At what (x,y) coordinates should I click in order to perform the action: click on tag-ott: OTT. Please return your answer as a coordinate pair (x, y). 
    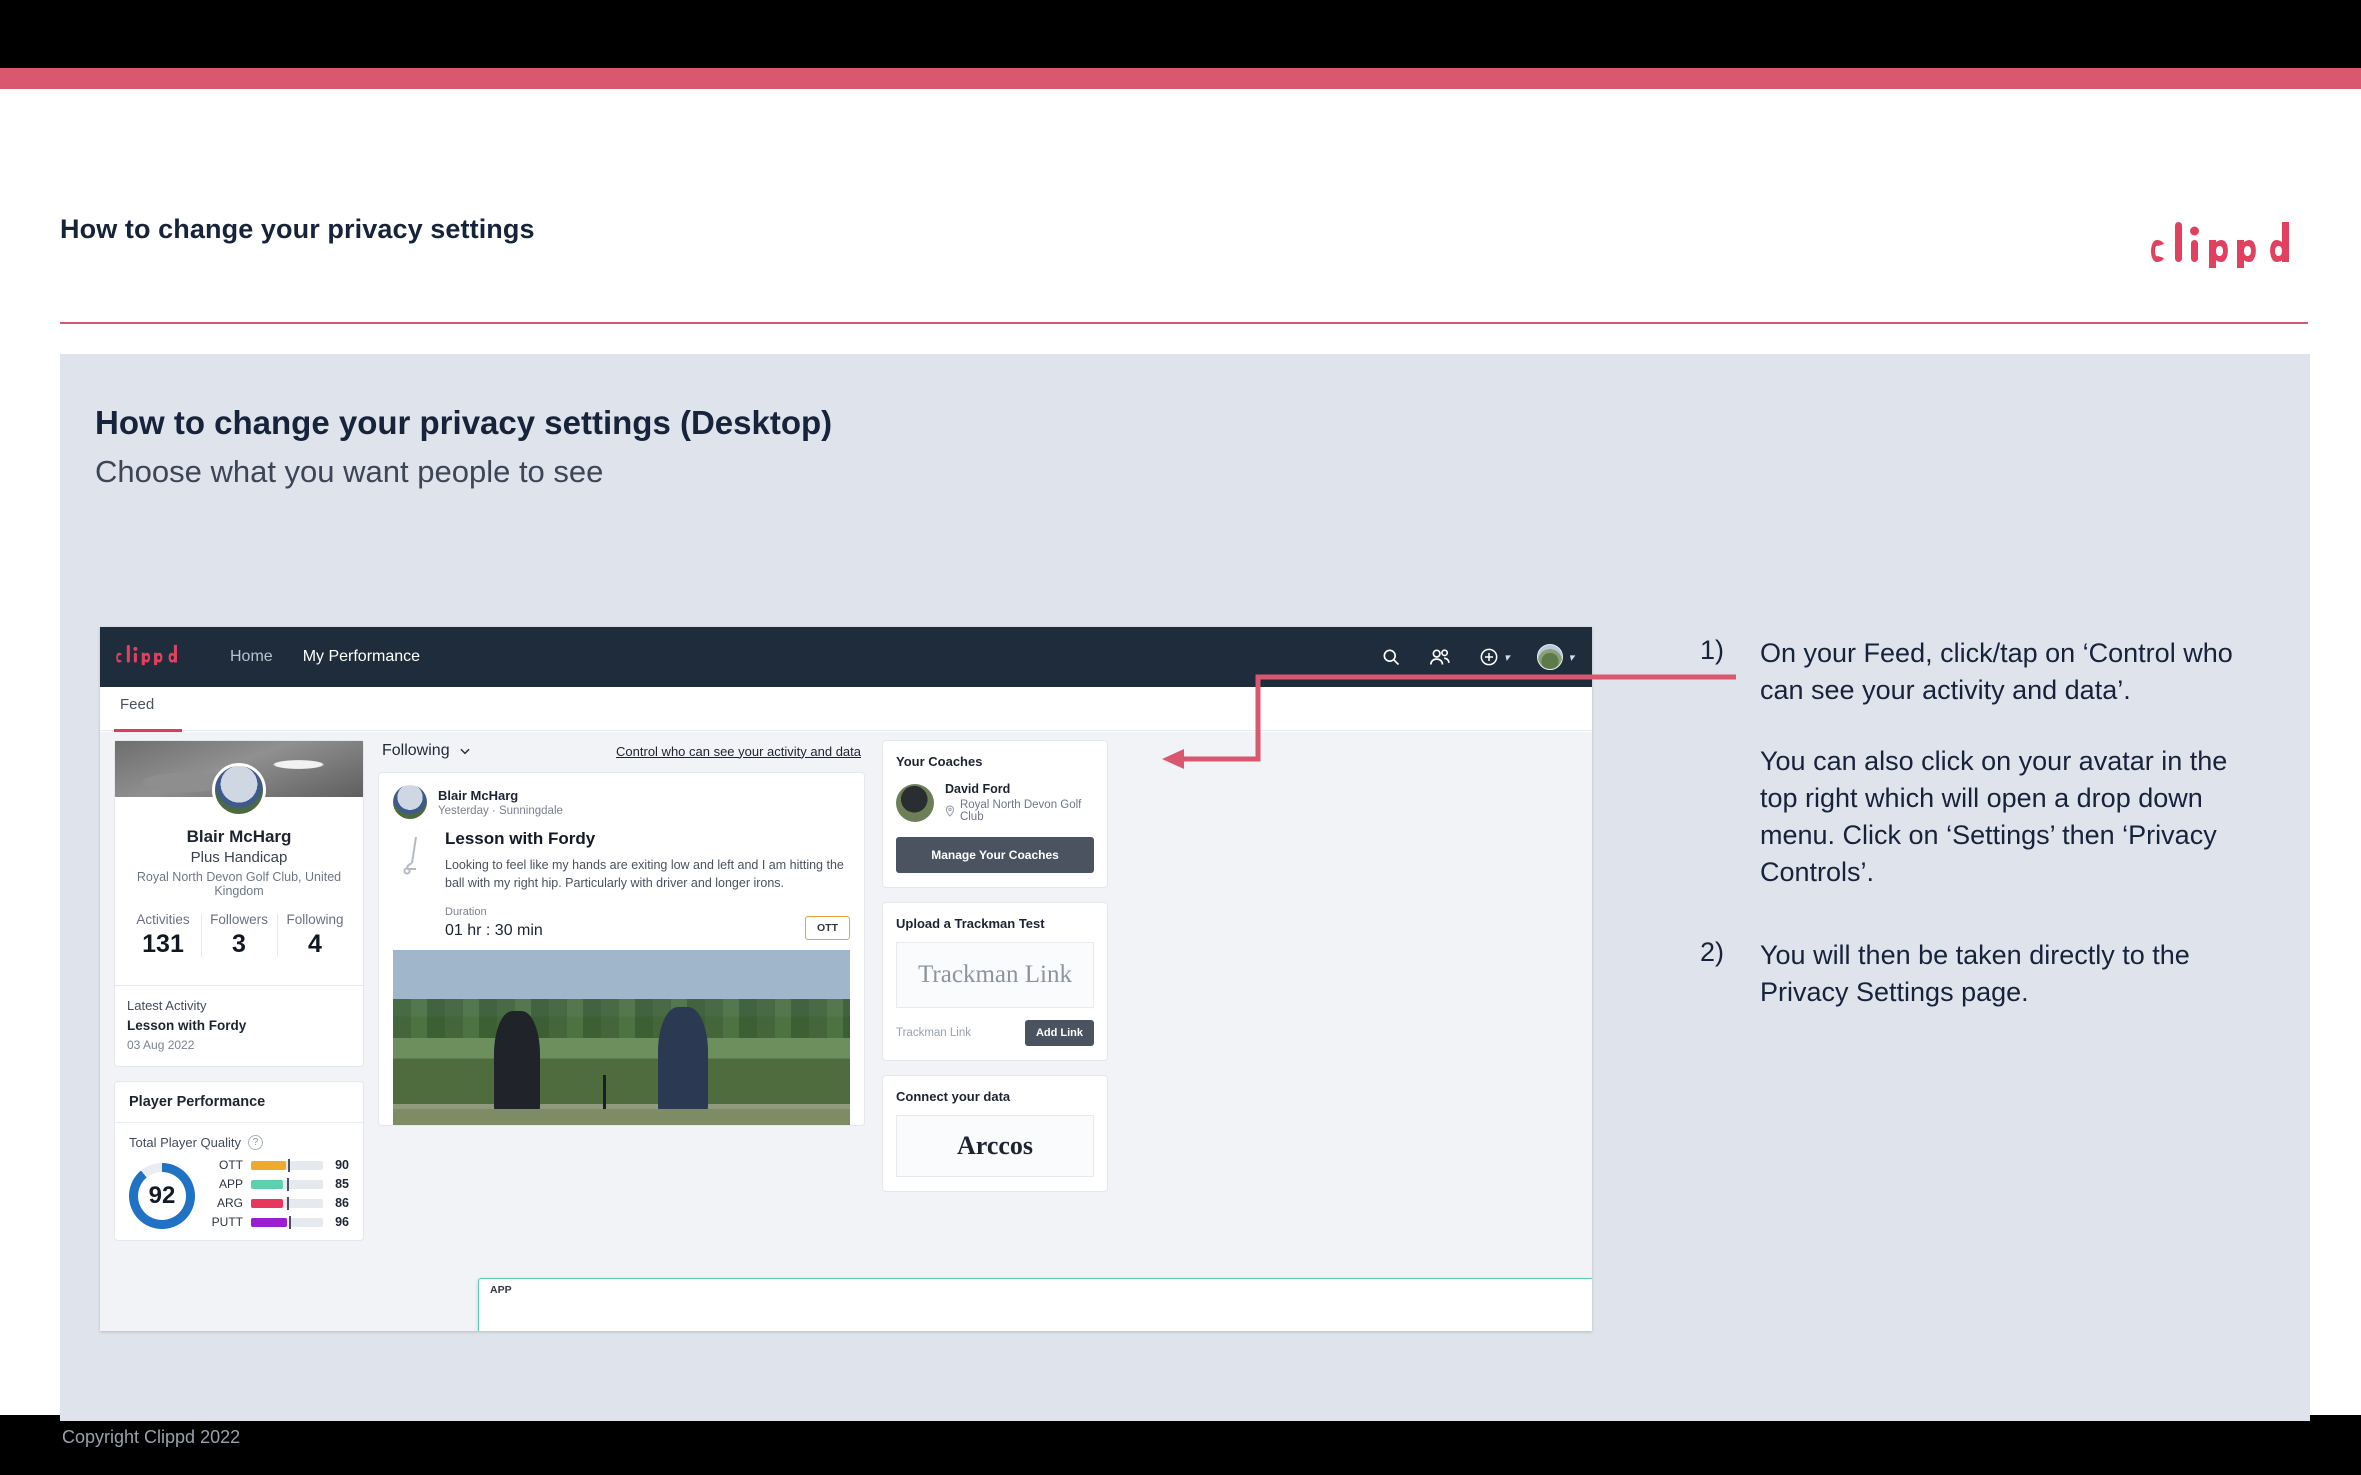
    Looking at the image, I should click on (827, 928).